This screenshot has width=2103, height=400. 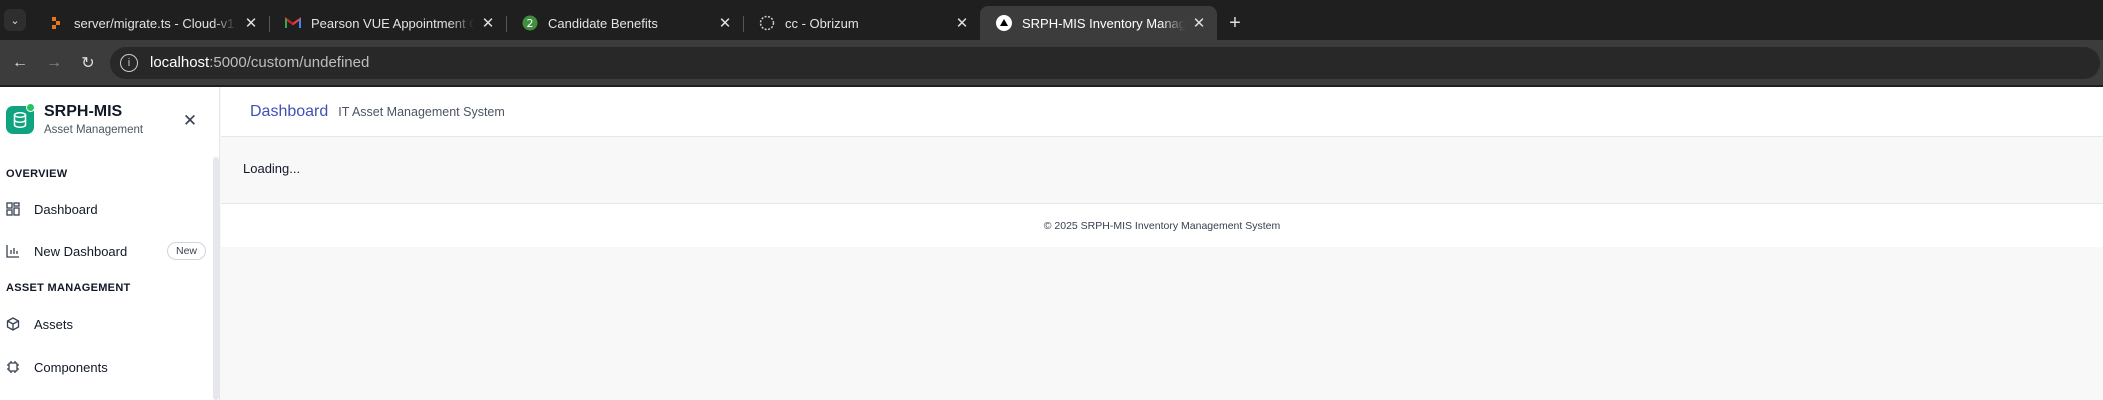 I want to click on arrow-right-icon: →, so click(x=54, y=62).